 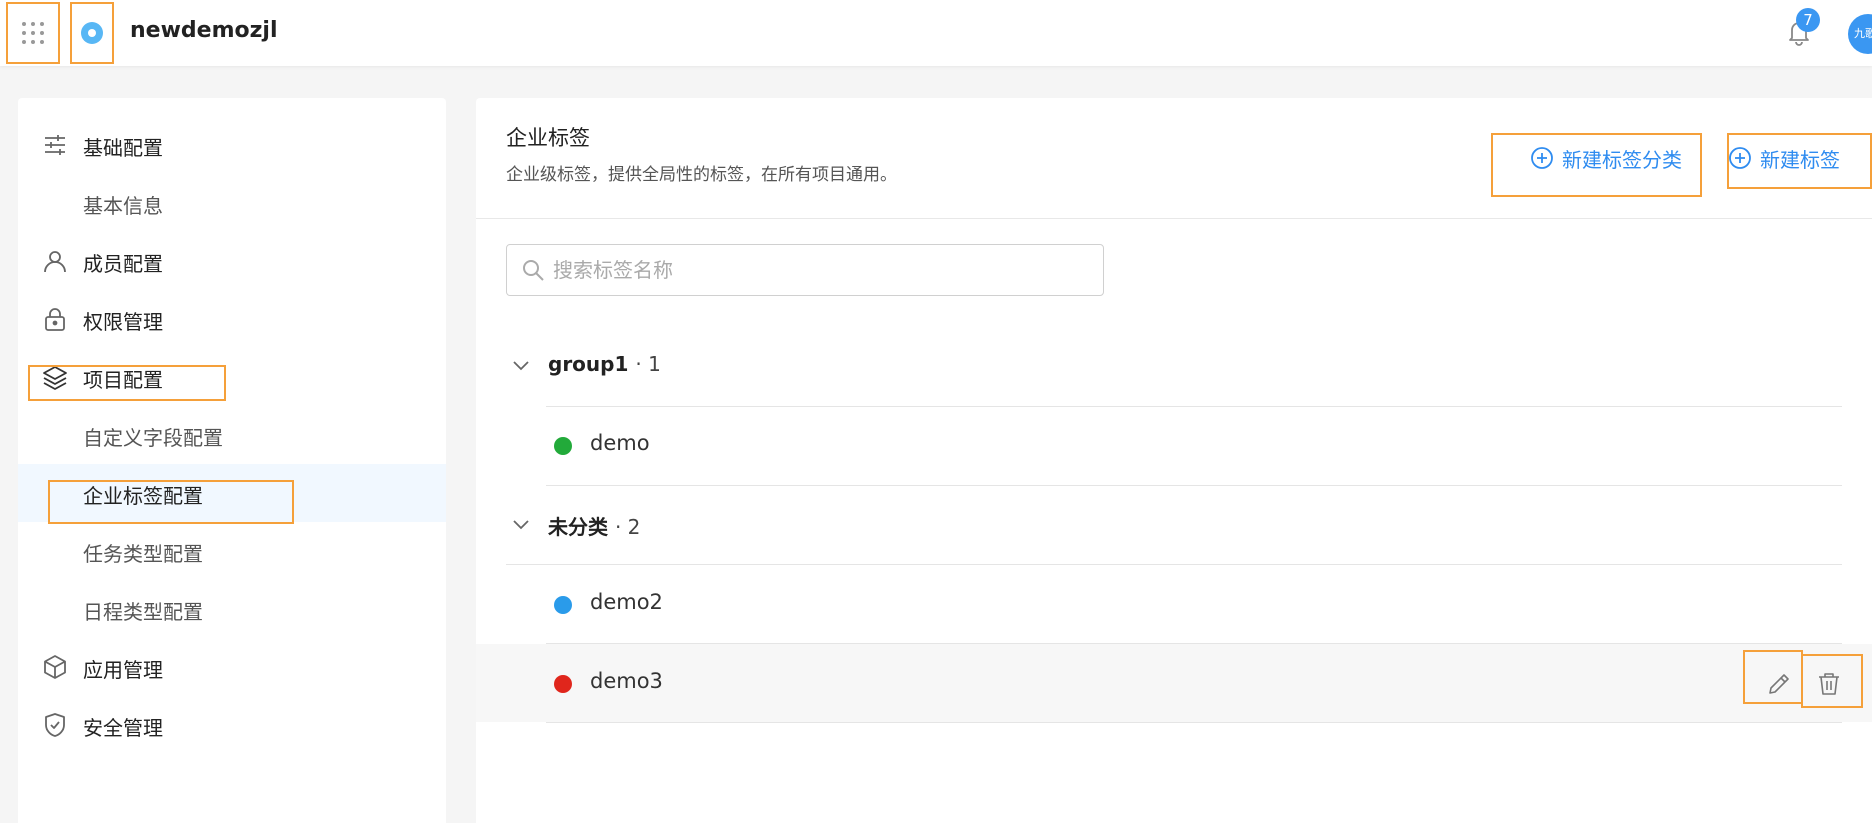 I want to click on sidebar-item-project-config: 项目配置, so click(x=232, y=377).